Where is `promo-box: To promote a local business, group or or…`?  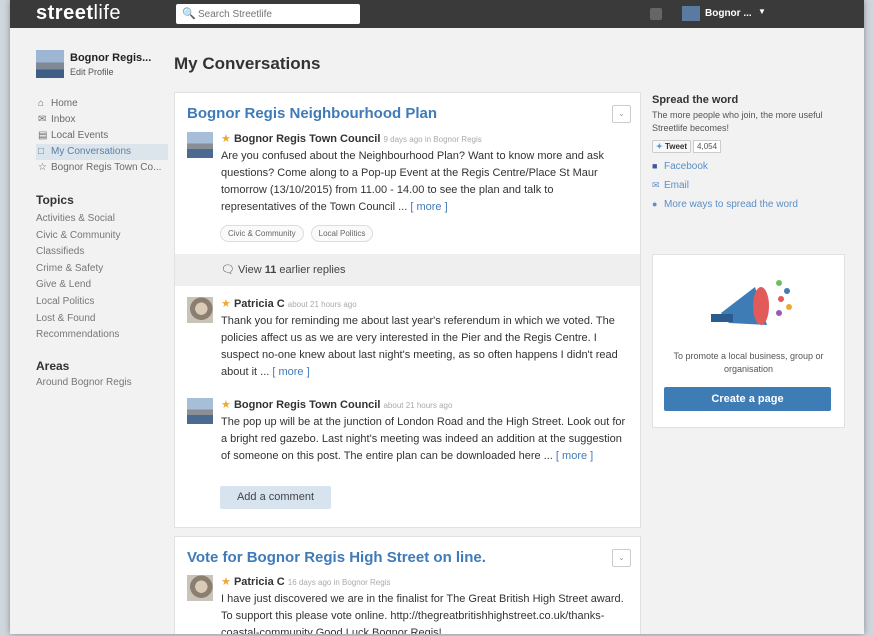
promo-box: To promote a local business, group or or… is located at coordinates (748, 341).